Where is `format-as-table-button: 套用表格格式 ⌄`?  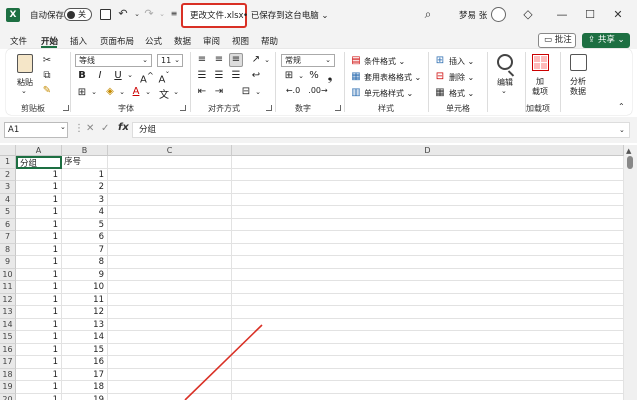 format-as-table-button: 套用表格格式 ⌄ is located at coordinates (392, 77).